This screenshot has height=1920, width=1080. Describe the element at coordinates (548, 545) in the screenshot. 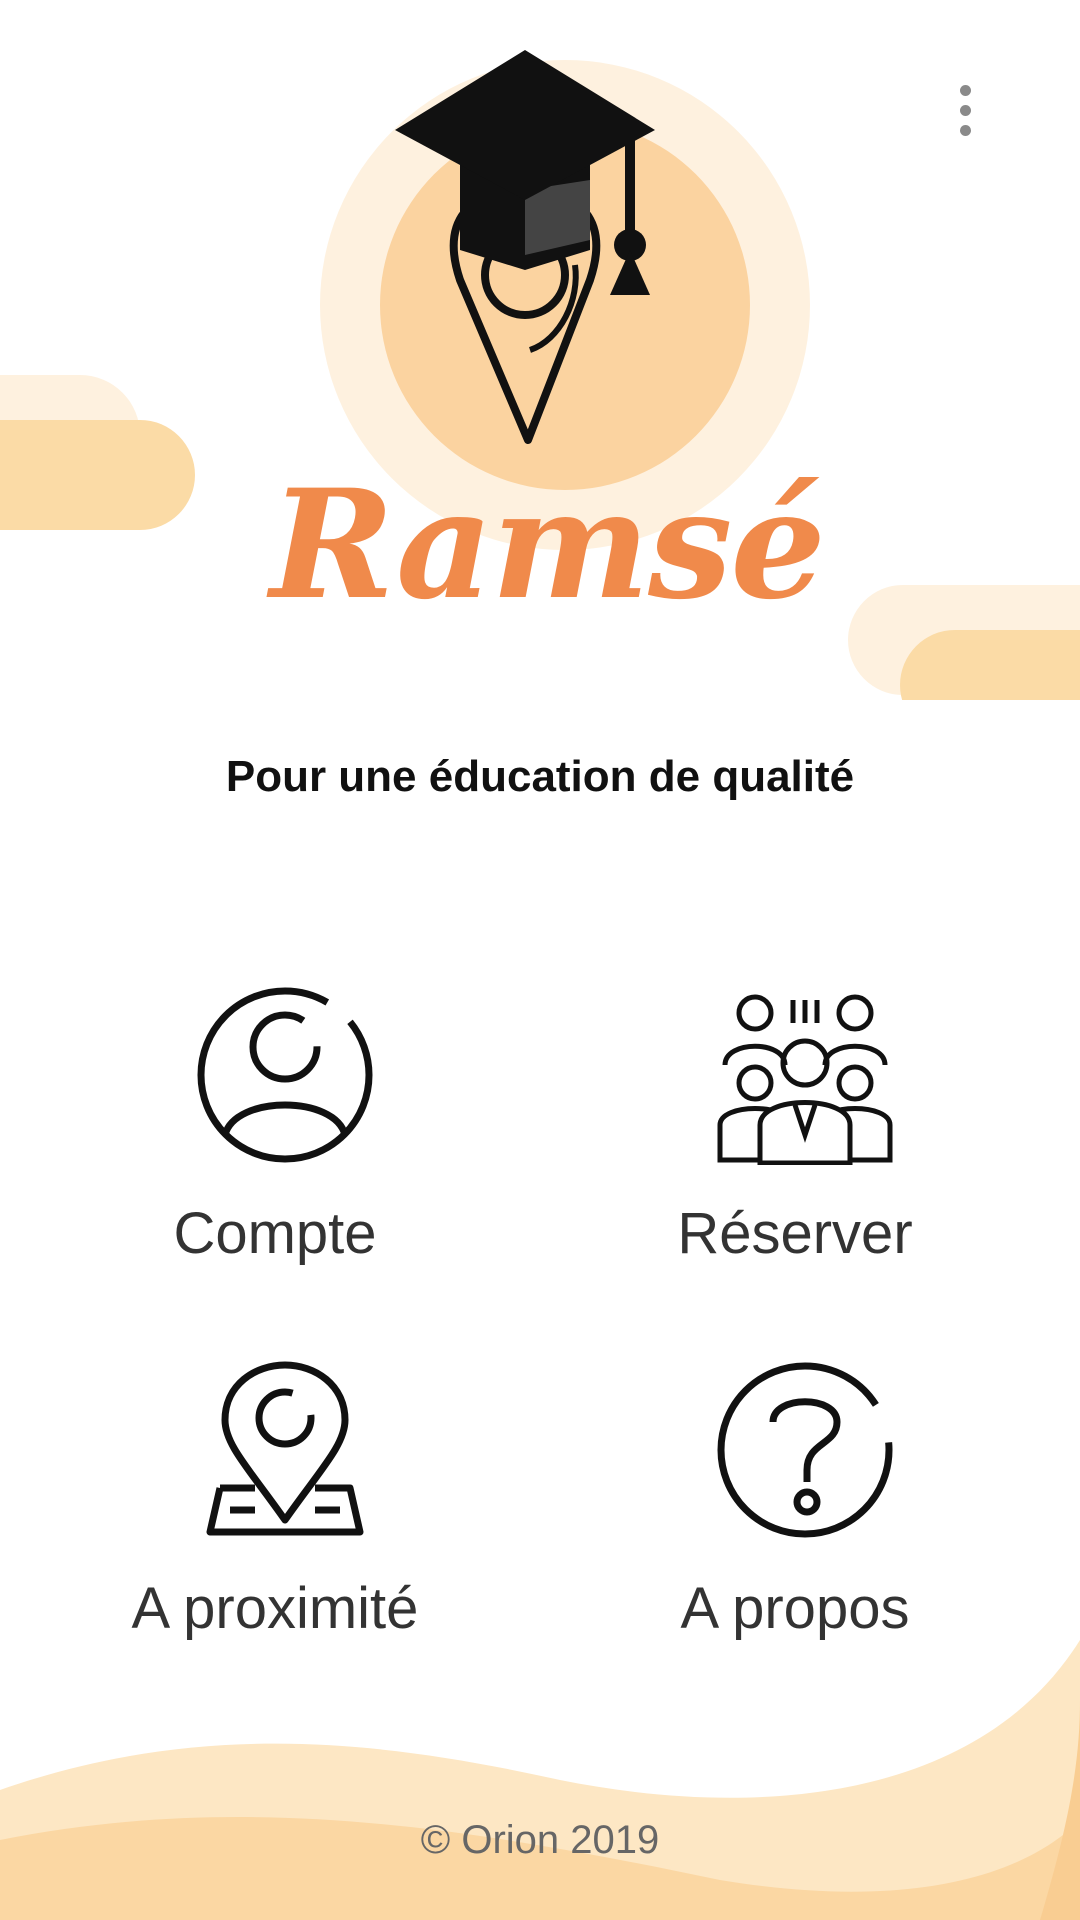

I see `brand-logo-text: Ramsé` at that location.